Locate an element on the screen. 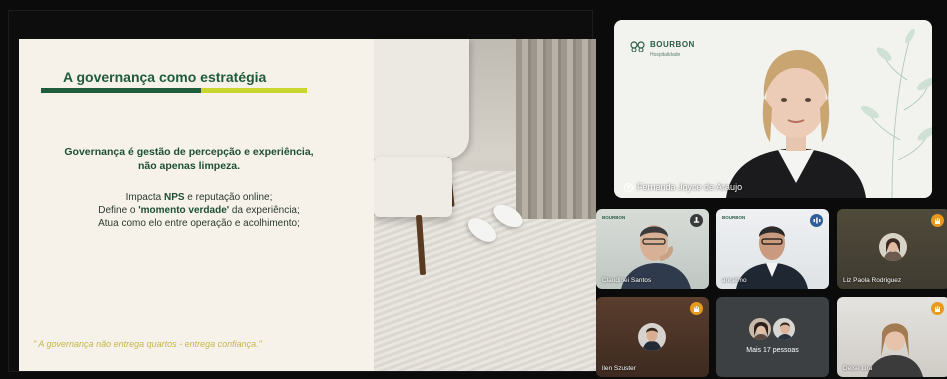  underline-green is located at coordinates (121, 90).